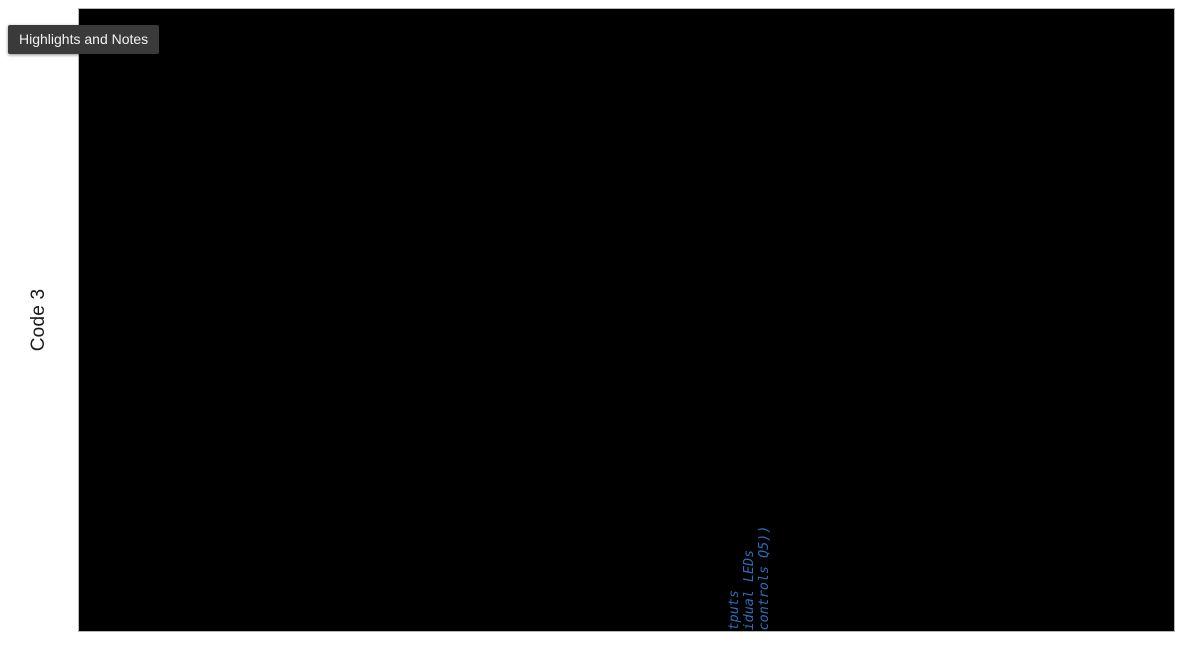  I want to click on code-line: #include <avr/io.h>, so click(111, 578).